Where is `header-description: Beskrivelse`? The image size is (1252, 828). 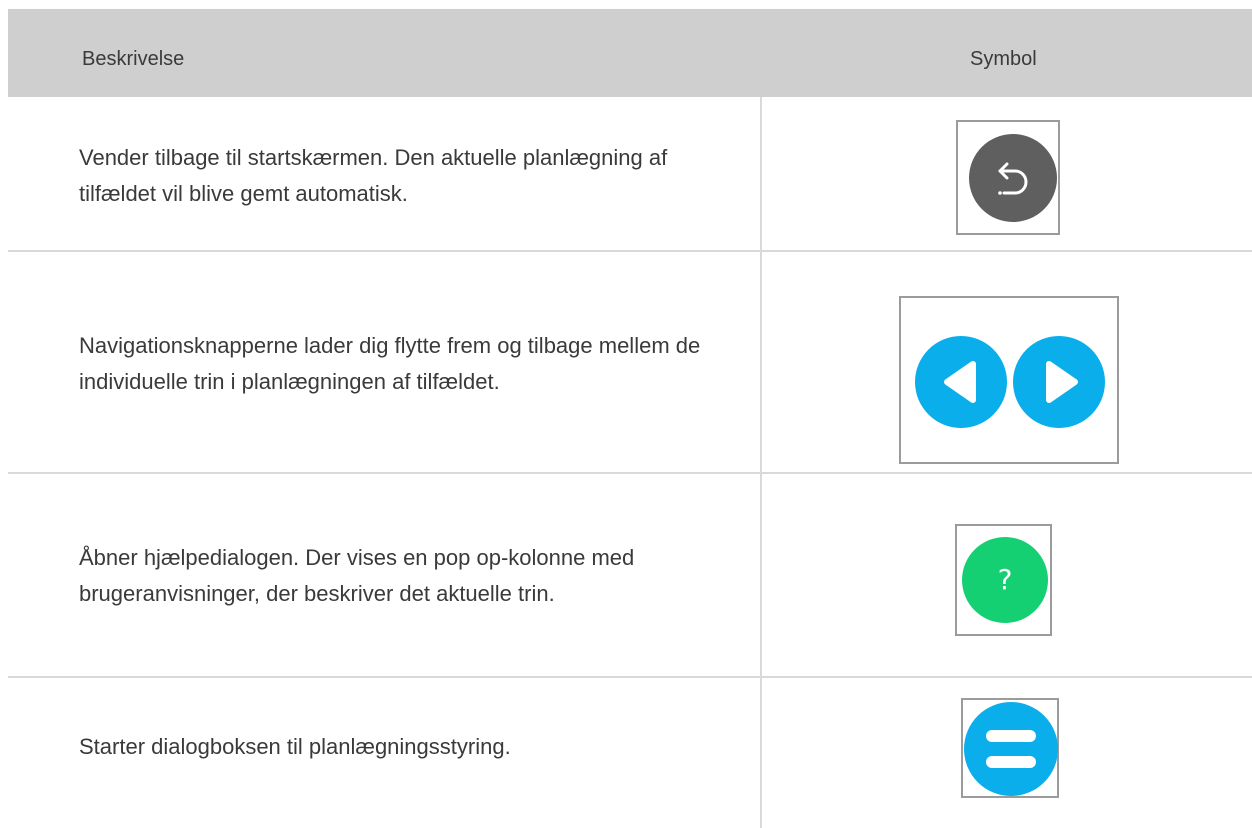 header-description: Beskrivelse is located at coordinates (133, 59).